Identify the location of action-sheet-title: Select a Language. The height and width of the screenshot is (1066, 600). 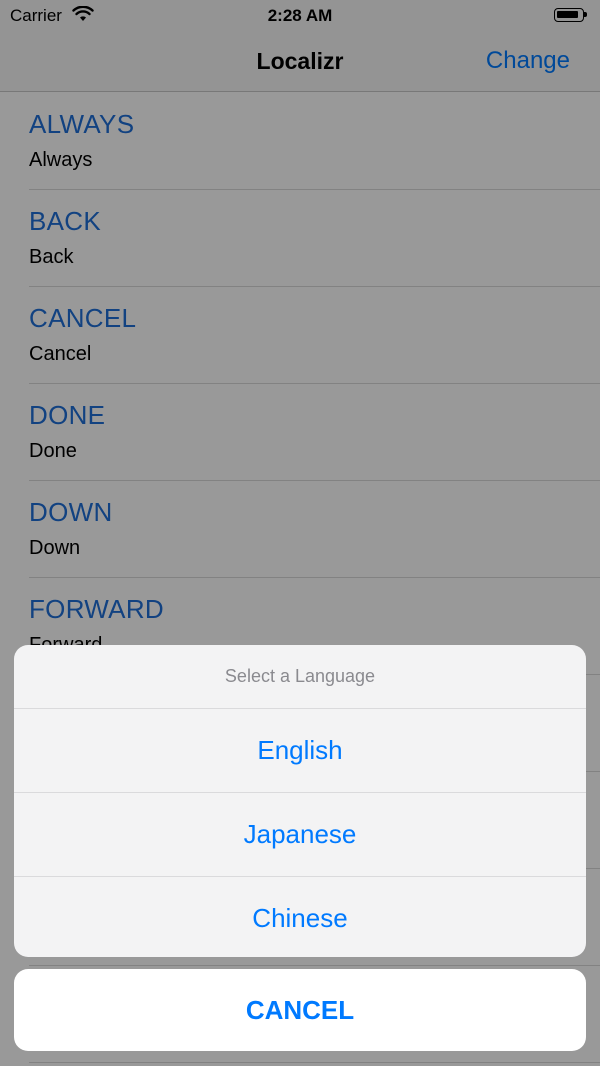
(300, 677).